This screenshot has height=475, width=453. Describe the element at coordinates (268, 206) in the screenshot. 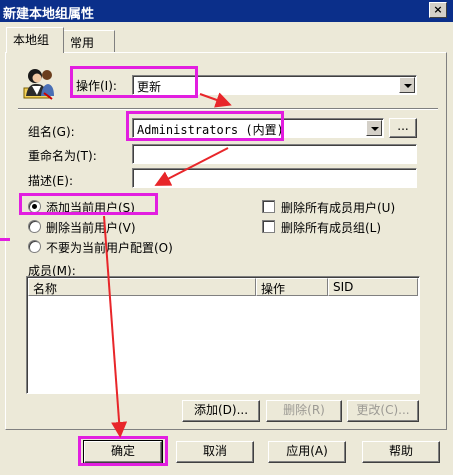

I see `checkbox-delete-all-member-users` at that location.